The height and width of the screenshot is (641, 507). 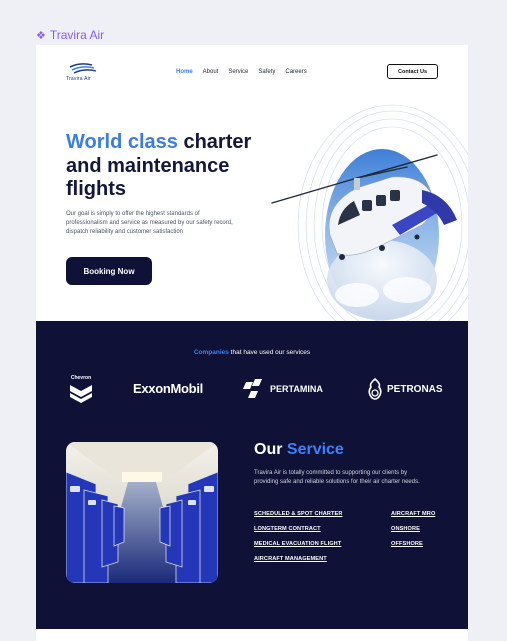 I want to click on nav-link-careers: Careers, so click(x=295, y=72).